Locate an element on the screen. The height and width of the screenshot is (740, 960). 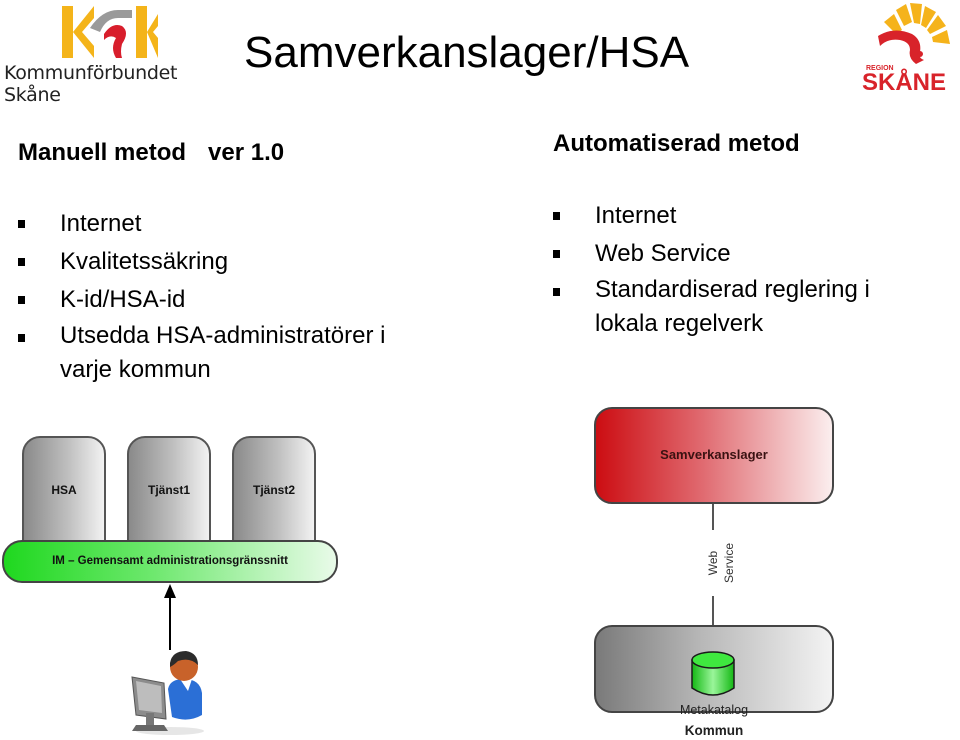
list-item-text-continuation: lokala regelverk is located at coordinates (679, 323).